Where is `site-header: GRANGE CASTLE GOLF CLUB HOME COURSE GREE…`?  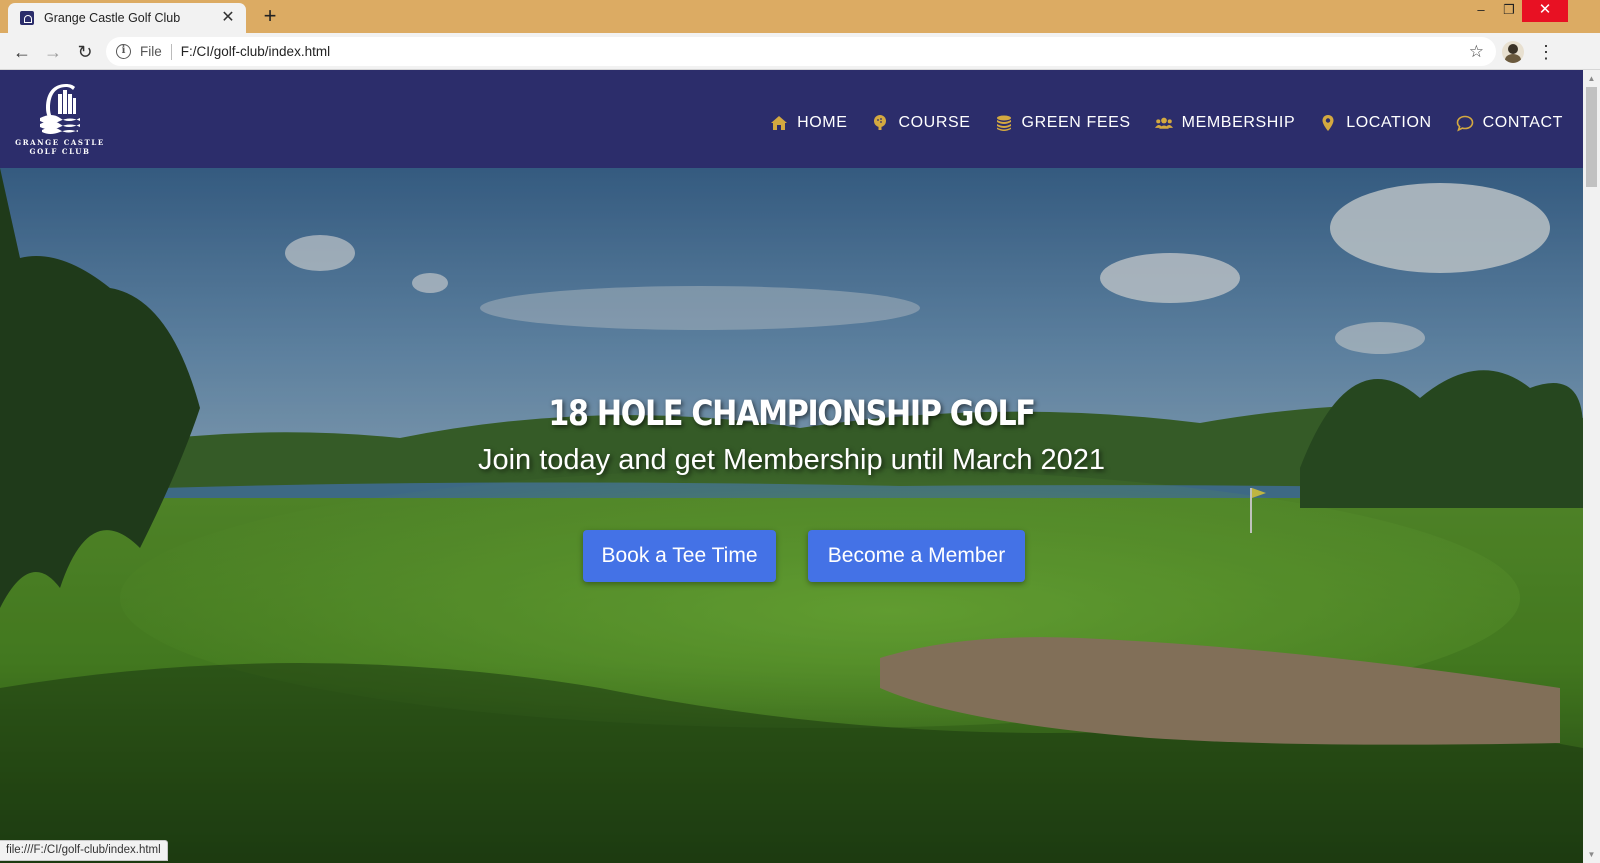 site-header: GRANGE CASTLE GOLF CLUB HOME COURSE GREE… is located at coordinates (791, 119).